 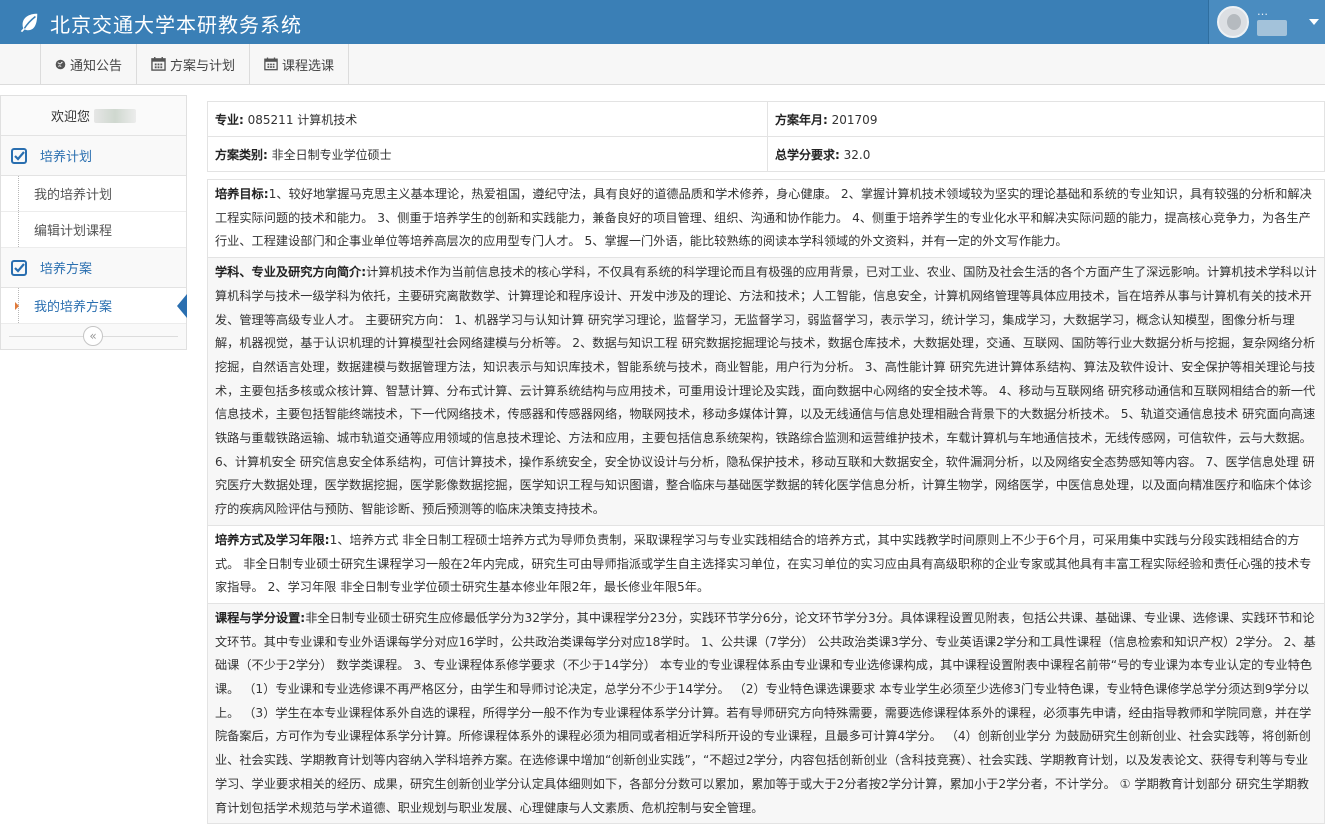 What do you see at coordinates (662, 64) in the screenshot?
I see `nav-bar: 通知公告 方案与计划 课程选课` at bounding box center [662, 64].